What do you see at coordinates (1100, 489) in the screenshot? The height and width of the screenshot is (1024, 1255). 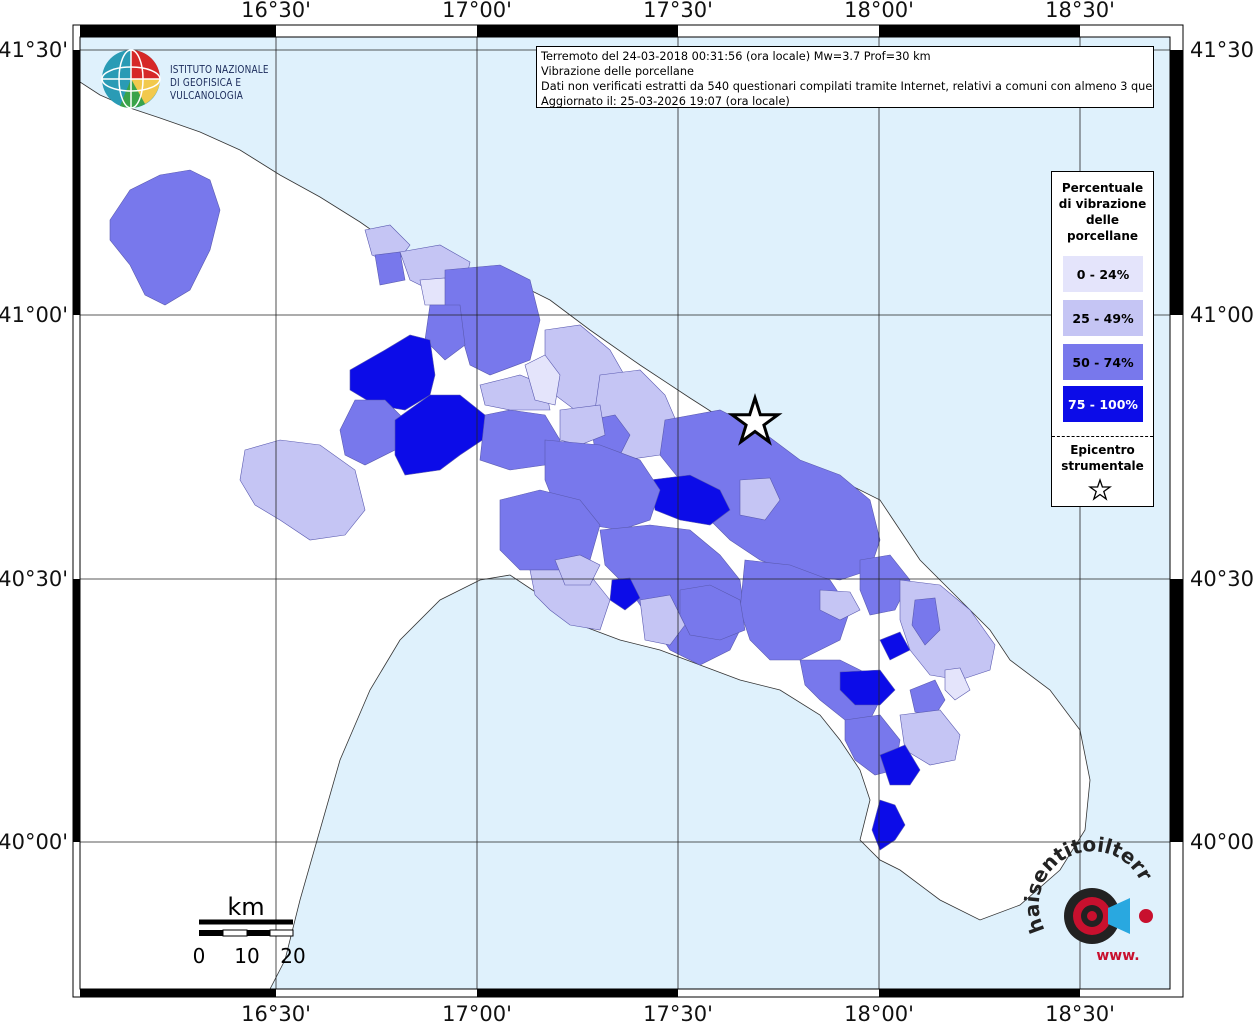 I see `star-outline-icon` at bounding box center [1100, 489].